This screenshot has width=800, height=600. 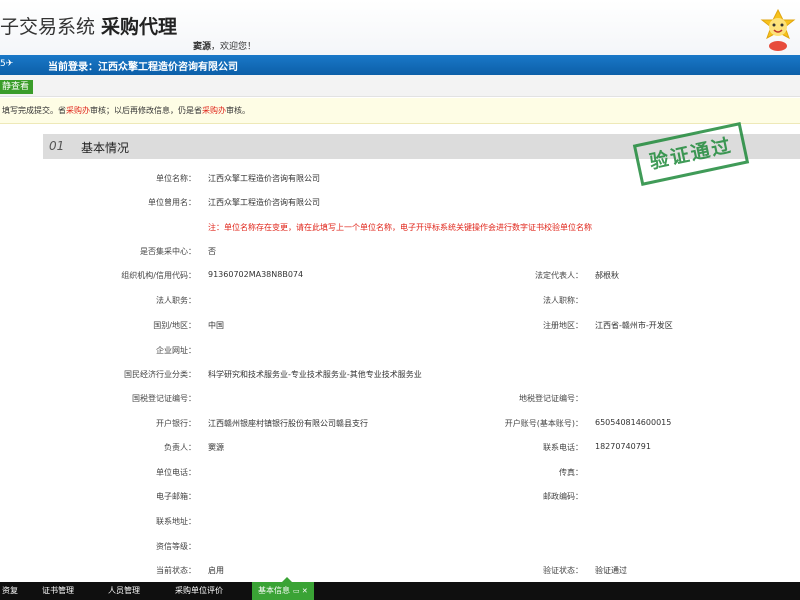 I want to click on nav-stub: 5✈, so click(x=6, y=64).